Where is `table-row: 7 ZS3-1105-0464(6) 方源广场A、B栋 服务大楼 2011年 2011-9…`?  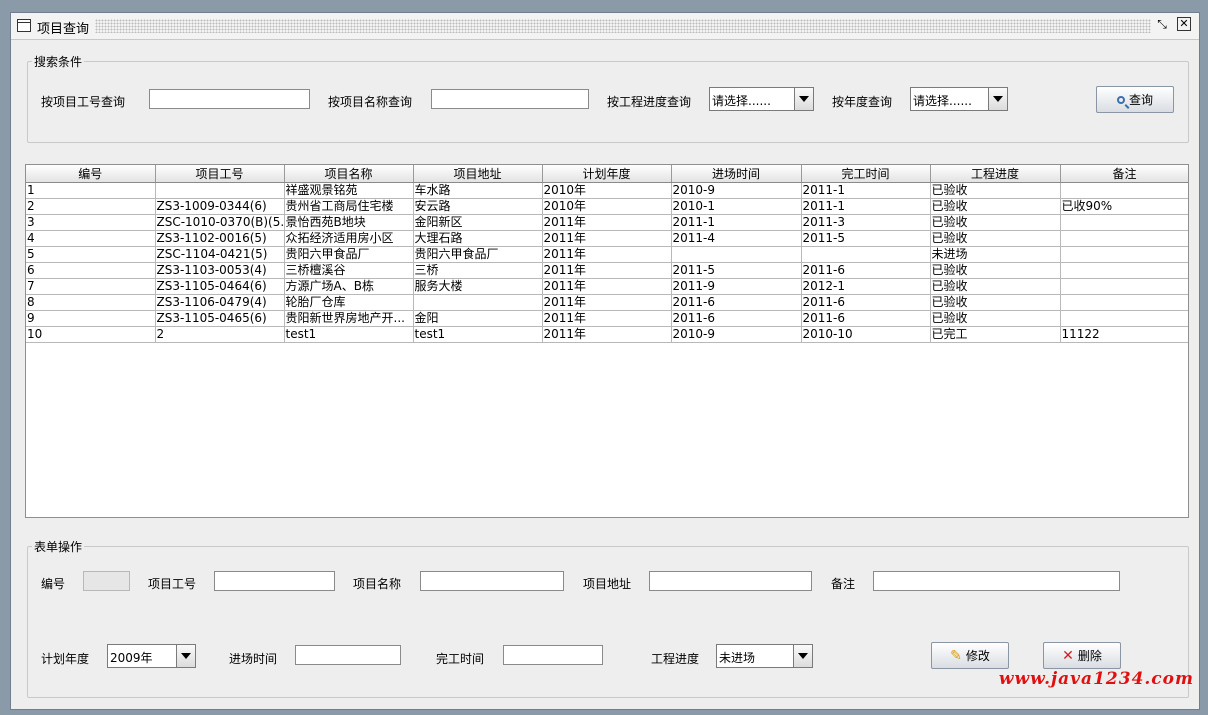 table-row: 7 ZS3-1105-0464(6) 方源广场A、B栋 服务大楼 2011年 2011-9… is located at coordinates (607, 286).